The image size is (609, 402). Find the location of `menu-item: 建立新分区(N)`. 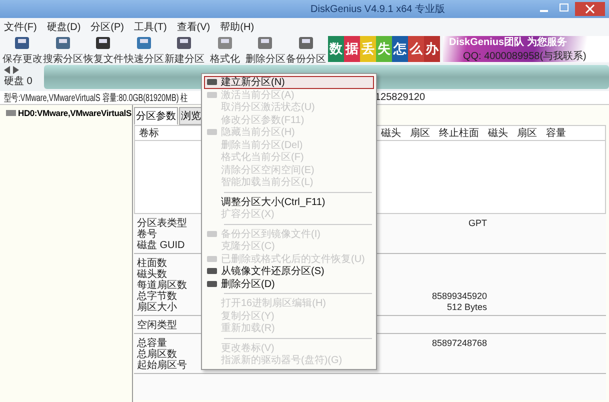

menu-item: 建立新分区(N) is located at coordinates (289, 82).